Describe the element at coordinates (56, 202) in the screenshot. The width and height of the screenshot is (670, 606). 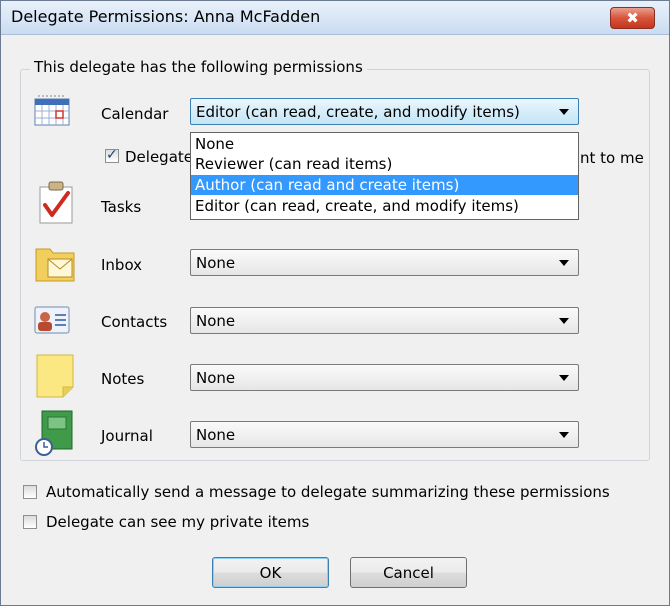
I see `tasks-icon` at that location.